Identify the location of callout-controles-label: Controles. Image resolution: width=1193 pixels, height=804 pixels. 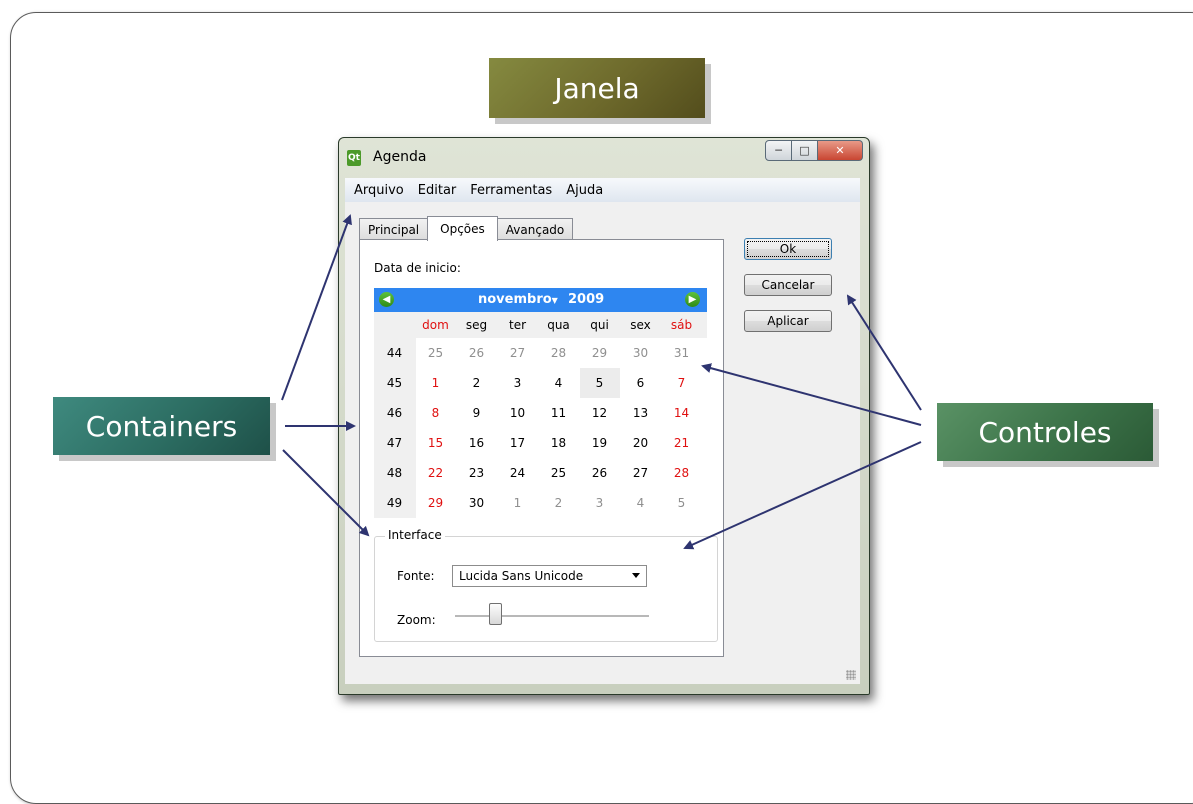
(1045, 432).